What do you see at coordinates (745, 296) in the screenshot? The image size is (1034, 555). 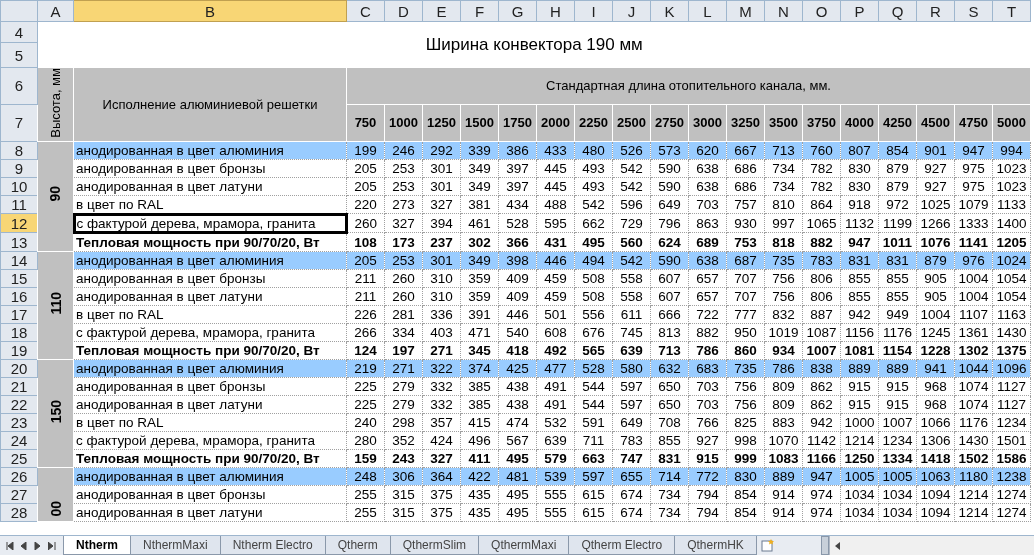 I see `table-cell: 707` at bounding box center [745, 296].